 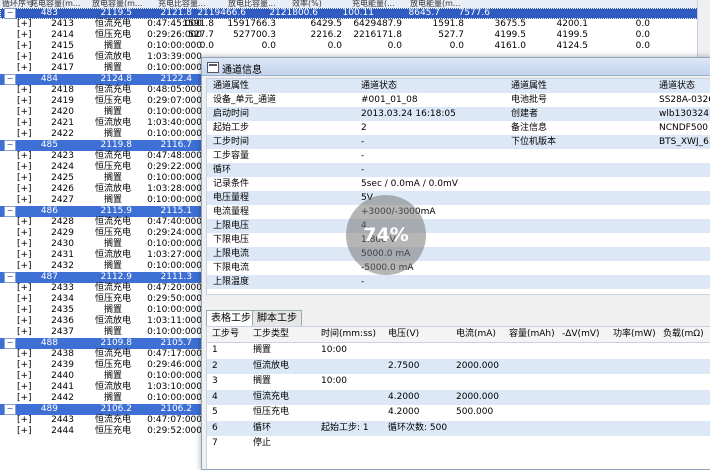 I want to click on step-number: 2442, so click(x=62, y=398).